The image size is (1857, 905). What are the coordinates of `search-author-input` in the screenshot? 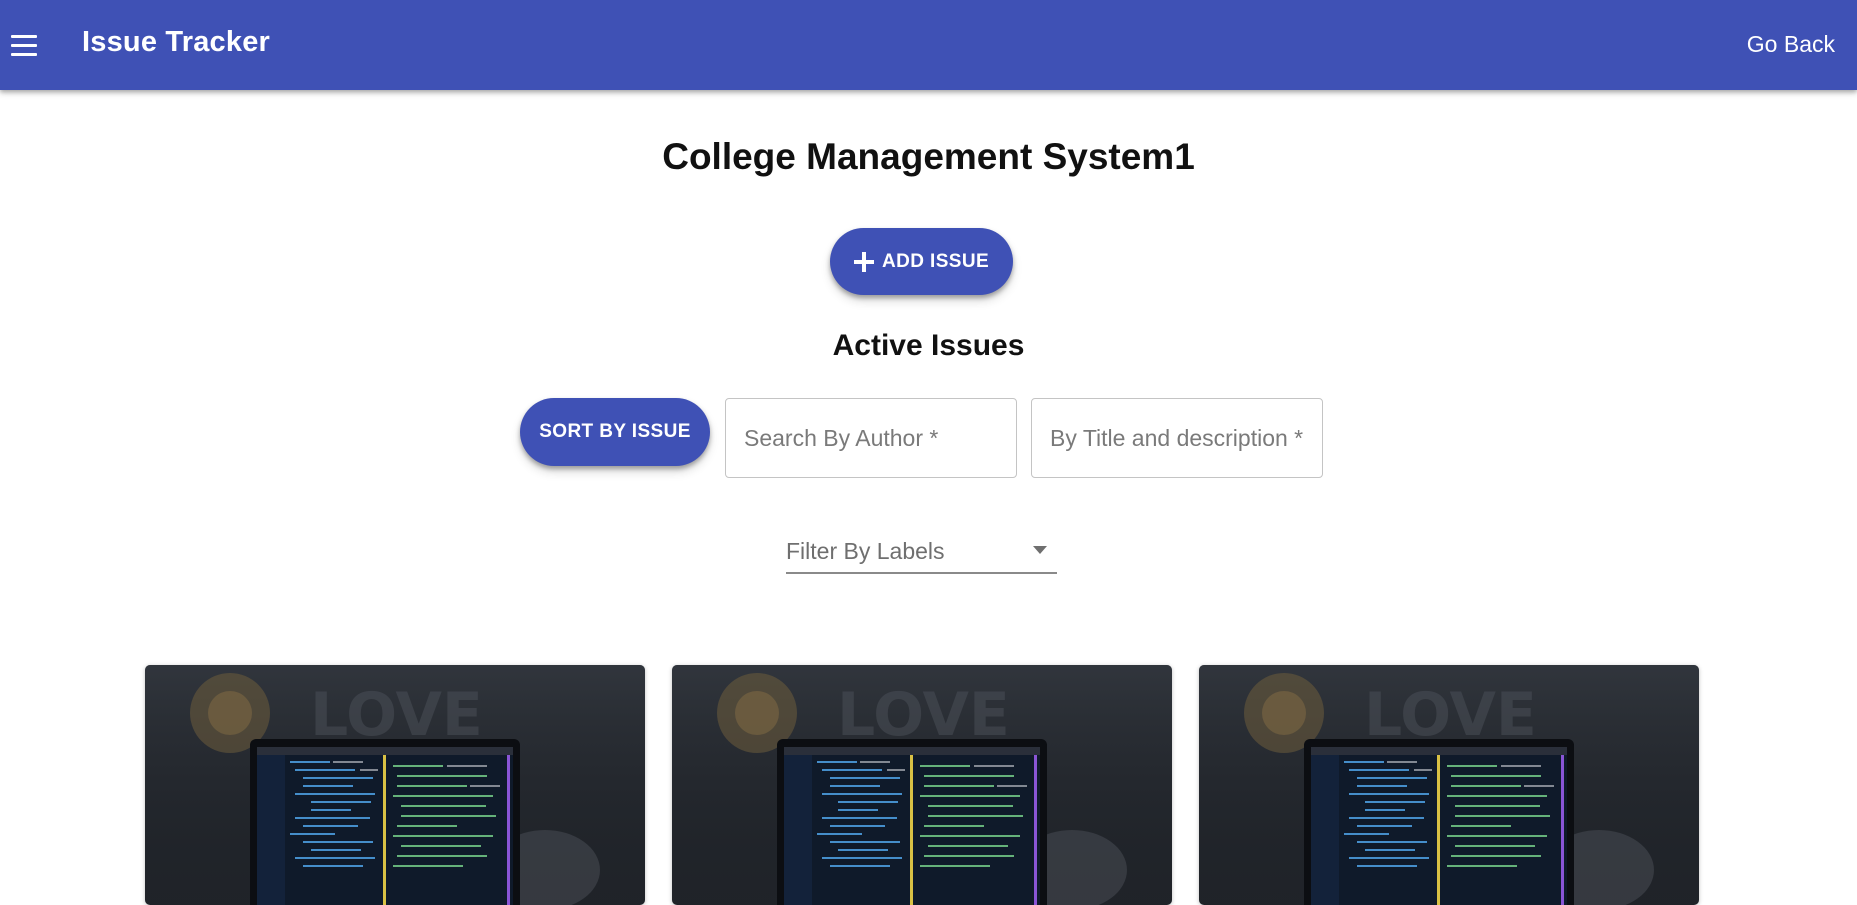 It's located at (871, 438).